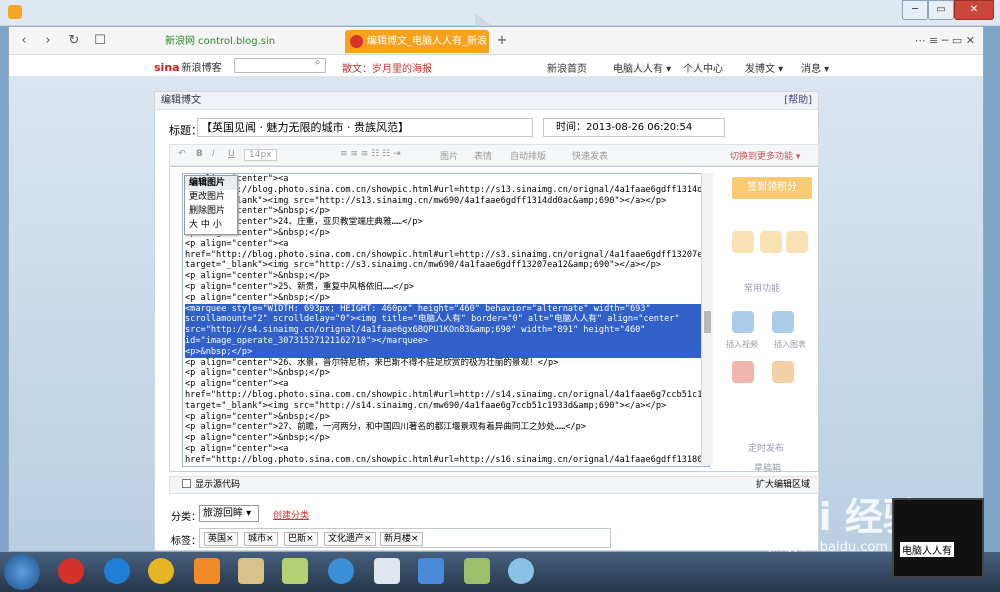  Describe the element at coordinates (387, 67) in the screenshot. I see `marquee-link: 散文：岁月里的海报` at that location.